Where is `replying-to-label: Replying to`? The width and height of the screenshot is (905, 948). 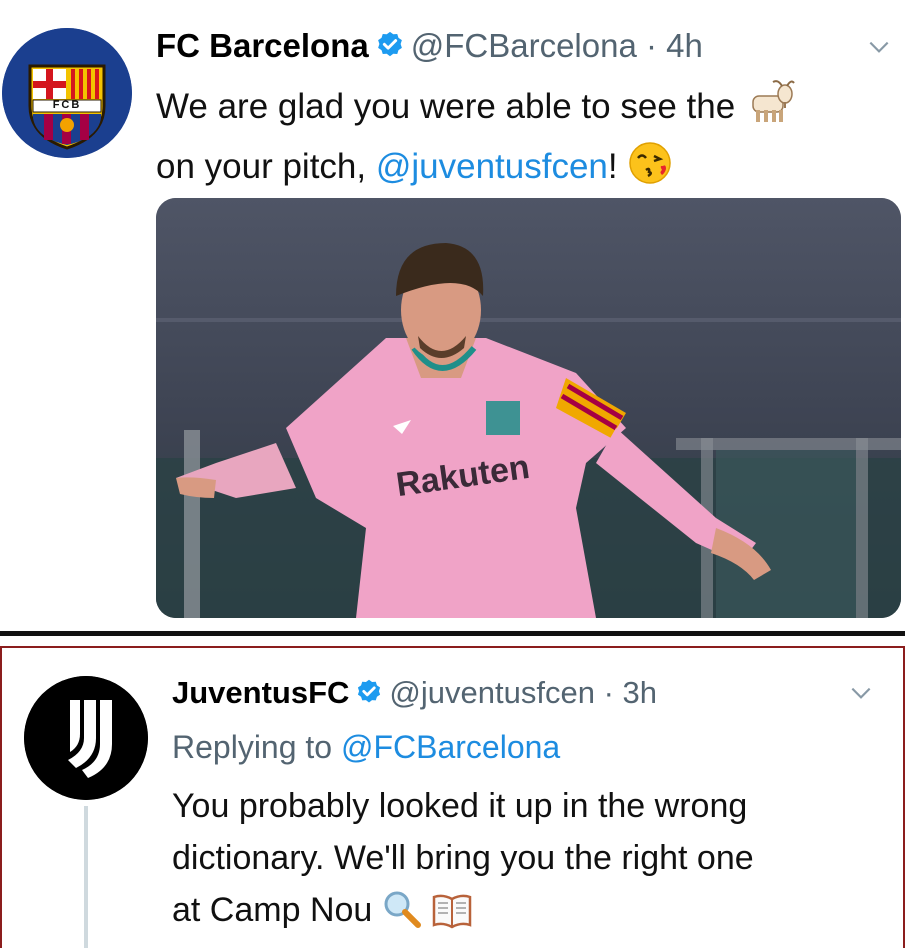 replying-to-label: Replying to is located at coordinates (256, 747).